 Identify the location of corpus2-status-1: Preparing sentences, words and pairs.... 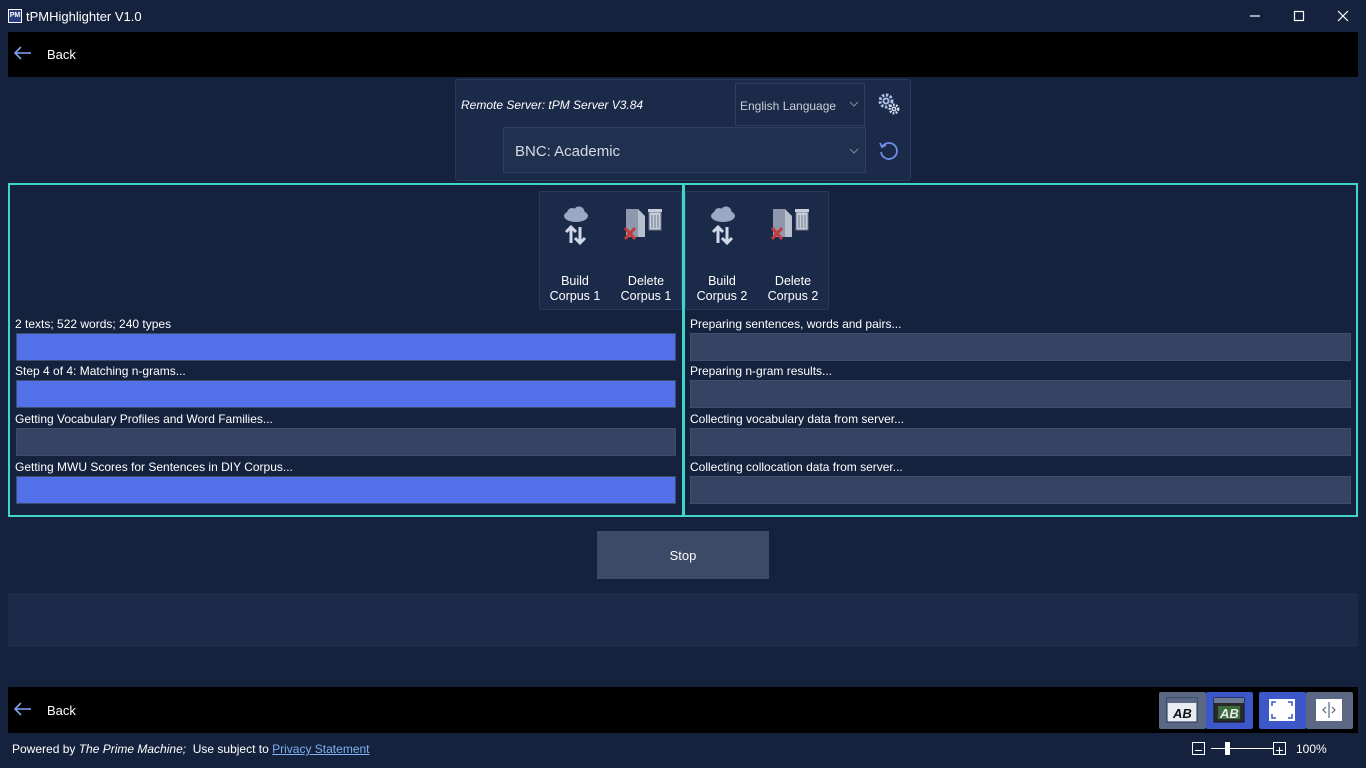
(796, 324).